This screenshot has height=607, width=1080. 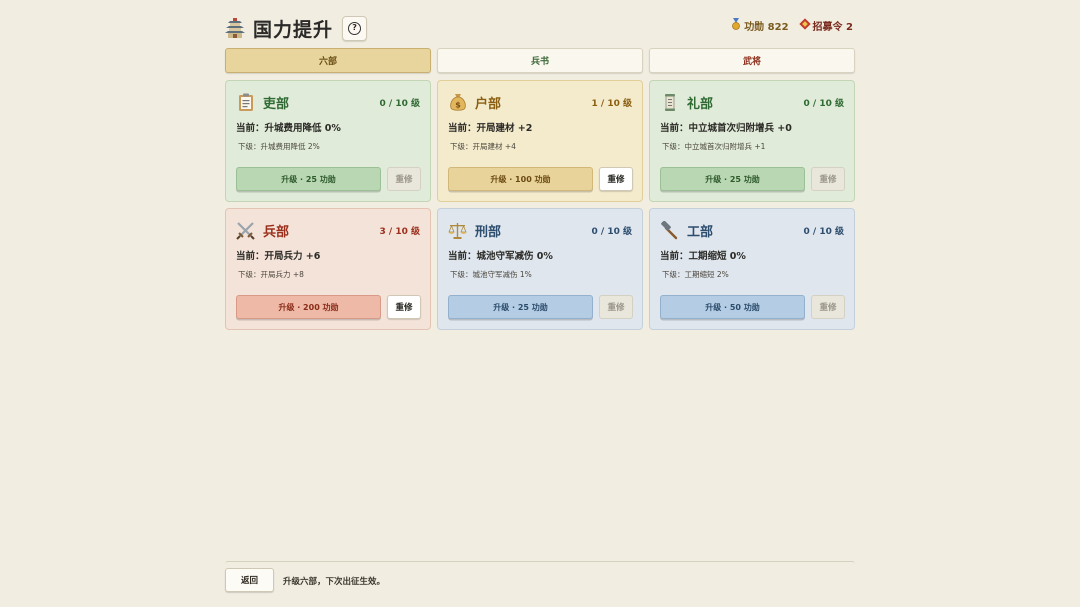 I want to click on current-effect: 当前：开局兵力 +6, so click(x=278, y=256).